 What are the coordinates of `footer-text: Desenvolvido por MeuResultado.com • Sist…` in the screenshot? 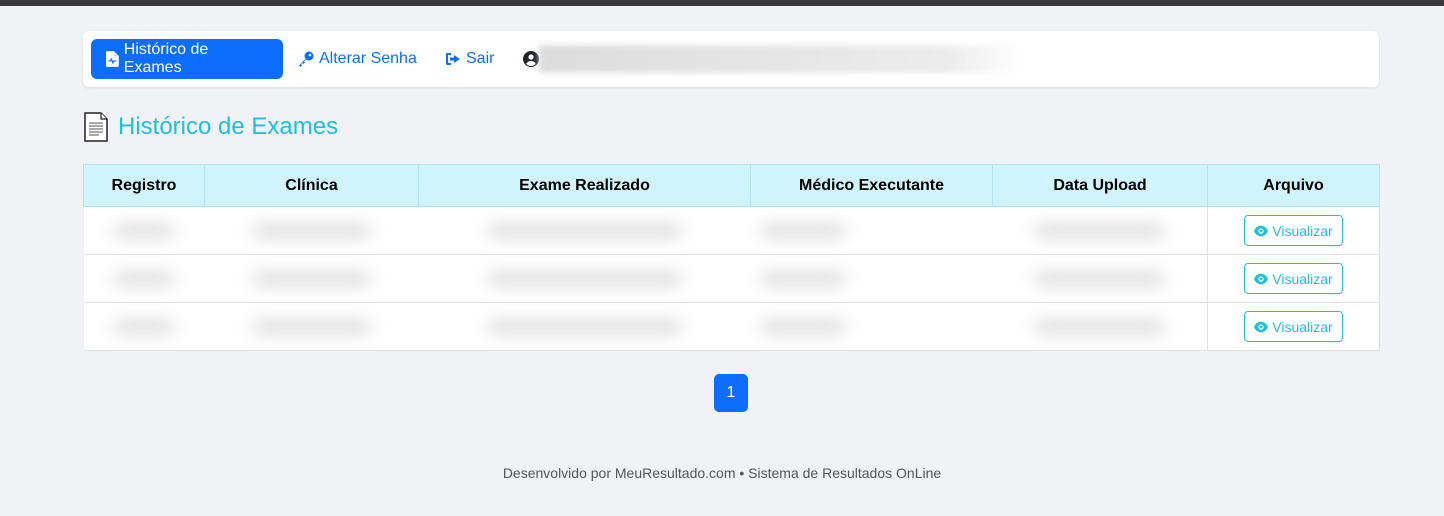 It's located at (722, 473).